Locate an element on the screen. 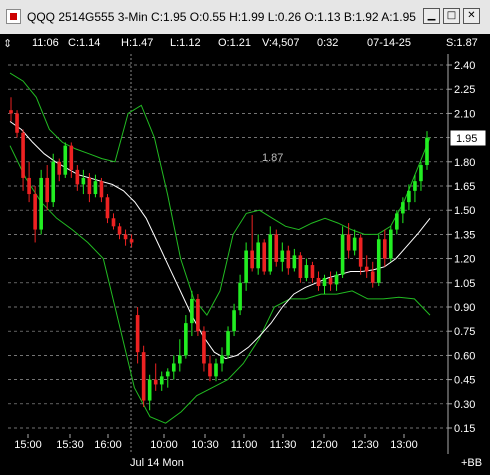 The width and height of the screenshot is (490, 475). price-annotation: 1.87 is located at coordinates (272, 158).